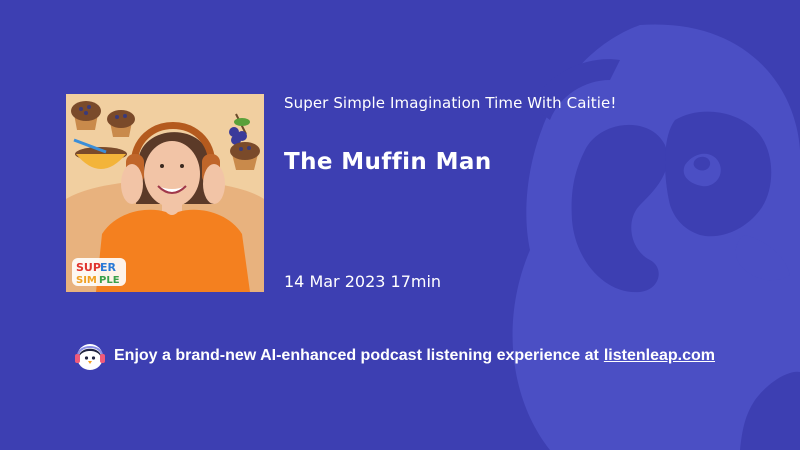 This screenshot has height=450, width=800. I want to click on episode-title: The Muffin Man, so click(388, 162).